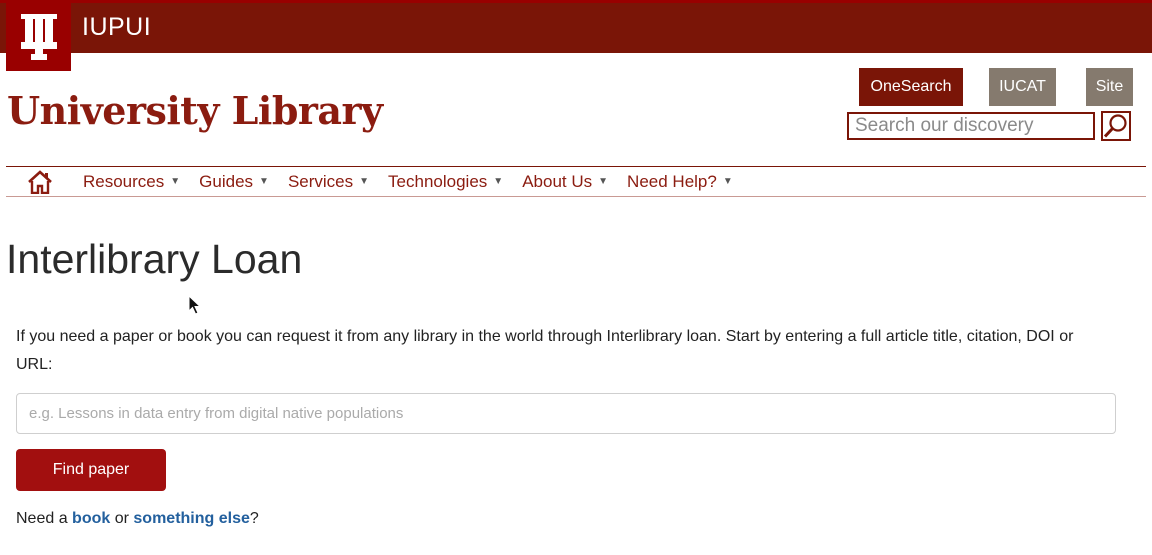 Image resolution: width=1152 pixels, height=555 pixels. Describe the element at coordinates (1109, 87) in the screenshot. I see `site-scope-button: Site` at that location.